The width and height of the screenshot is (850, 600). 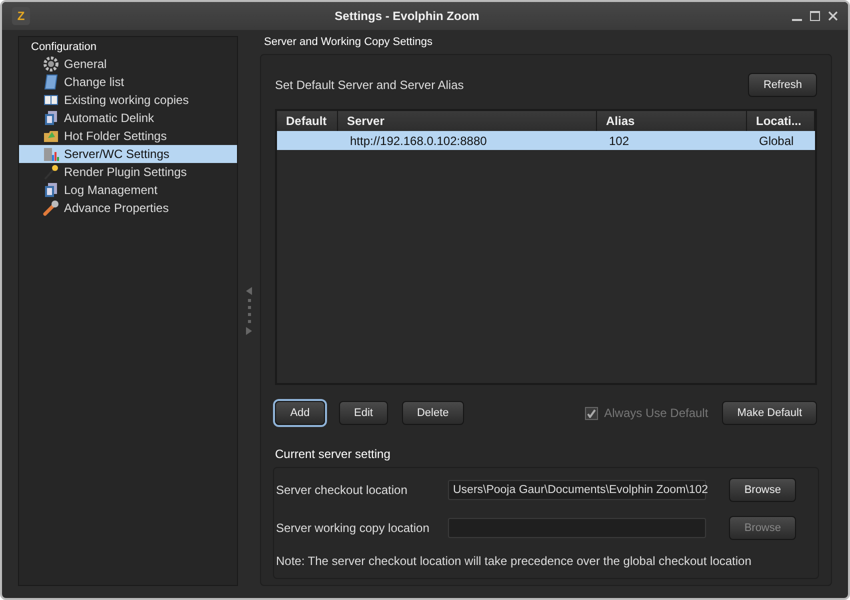 I want to click on make-default-button: Make Default, so click(x=769, y=413).